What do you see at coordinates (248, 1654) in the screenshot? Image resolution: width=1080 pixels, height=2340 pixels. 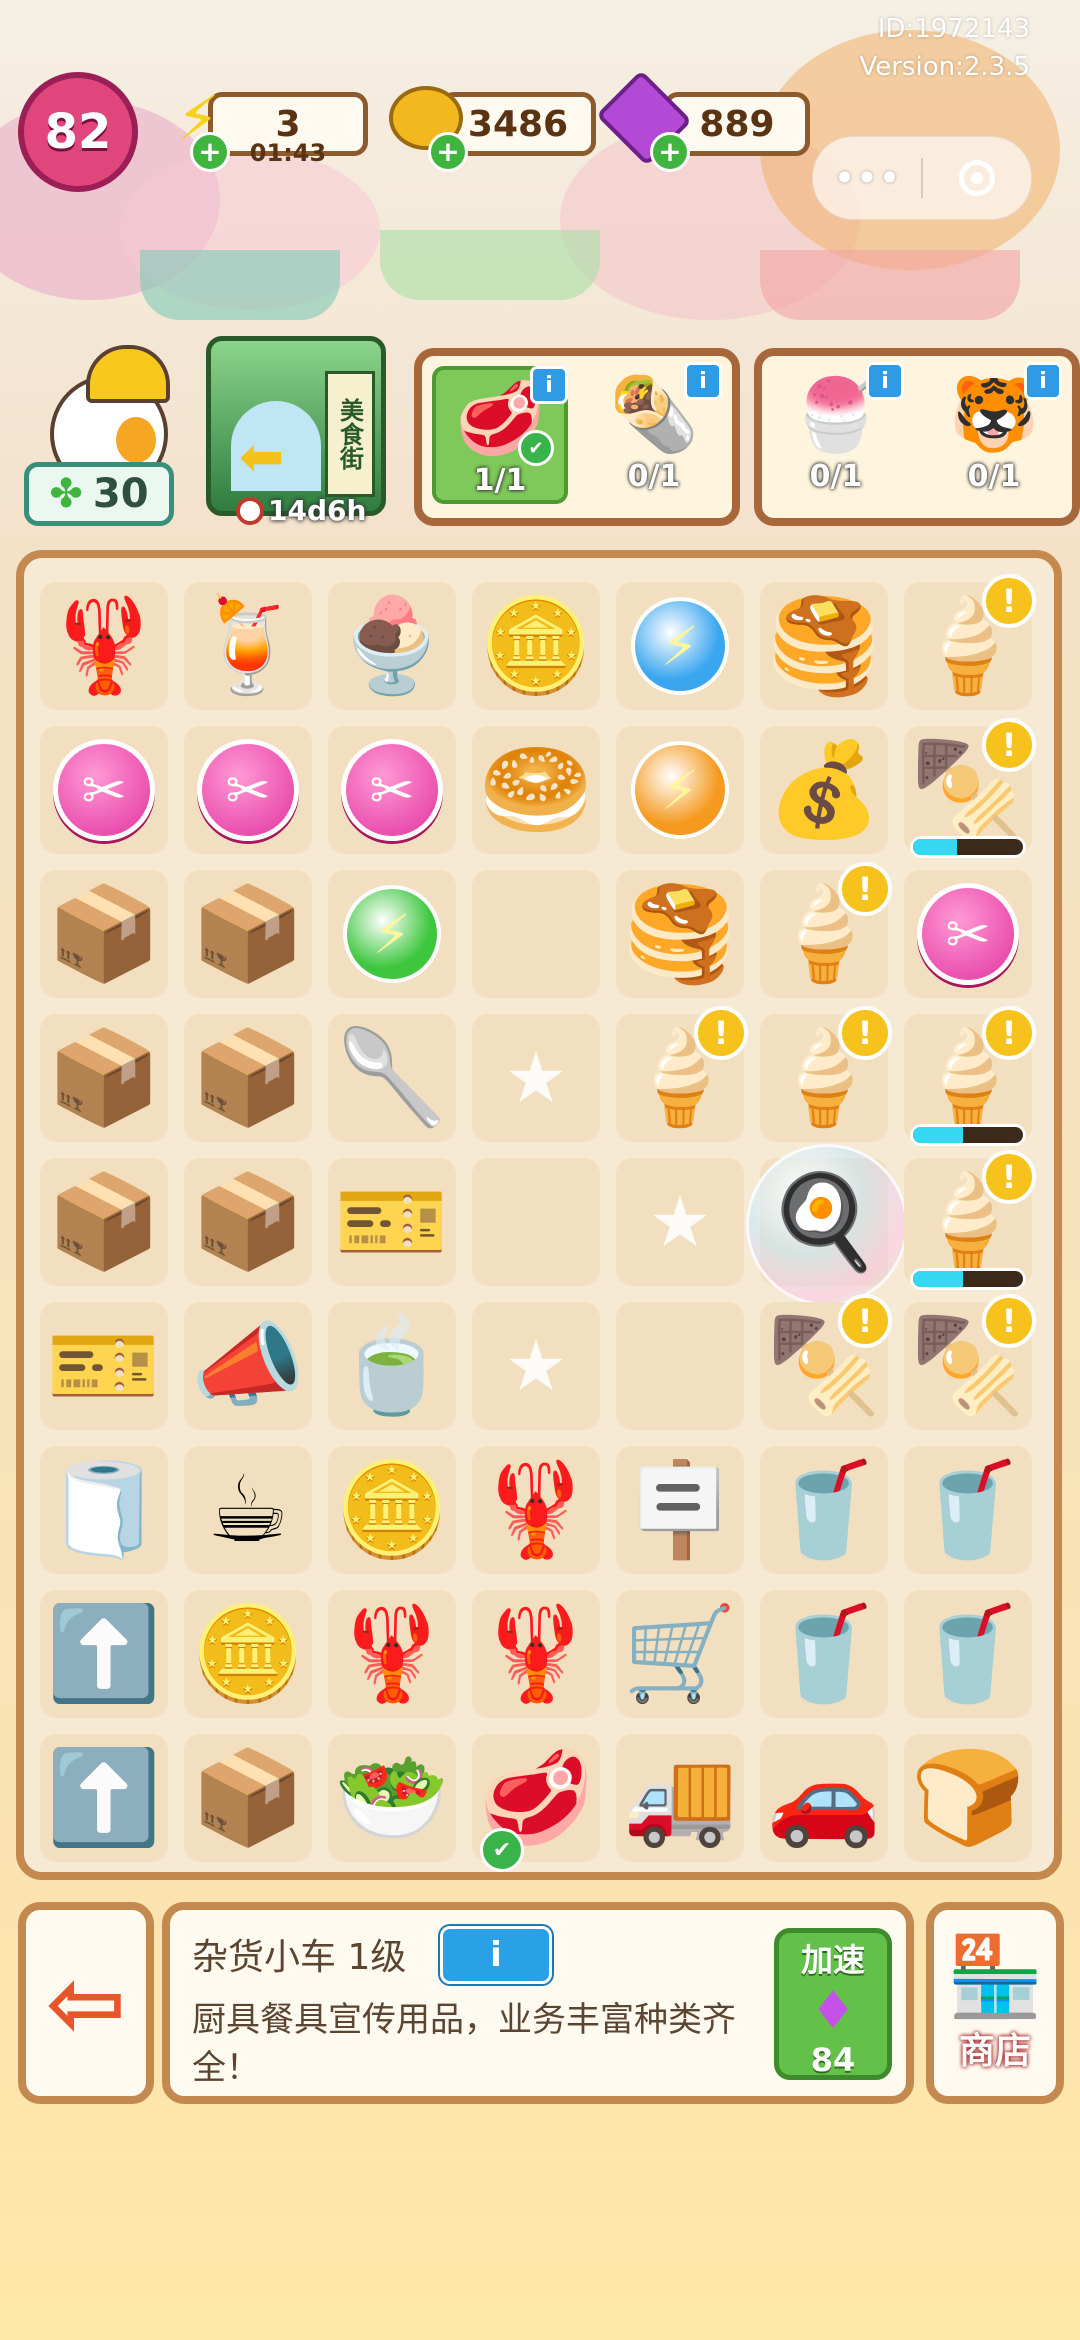 I see `board-cell-coinstack: 🪙` at bounding box center [248, 1654].